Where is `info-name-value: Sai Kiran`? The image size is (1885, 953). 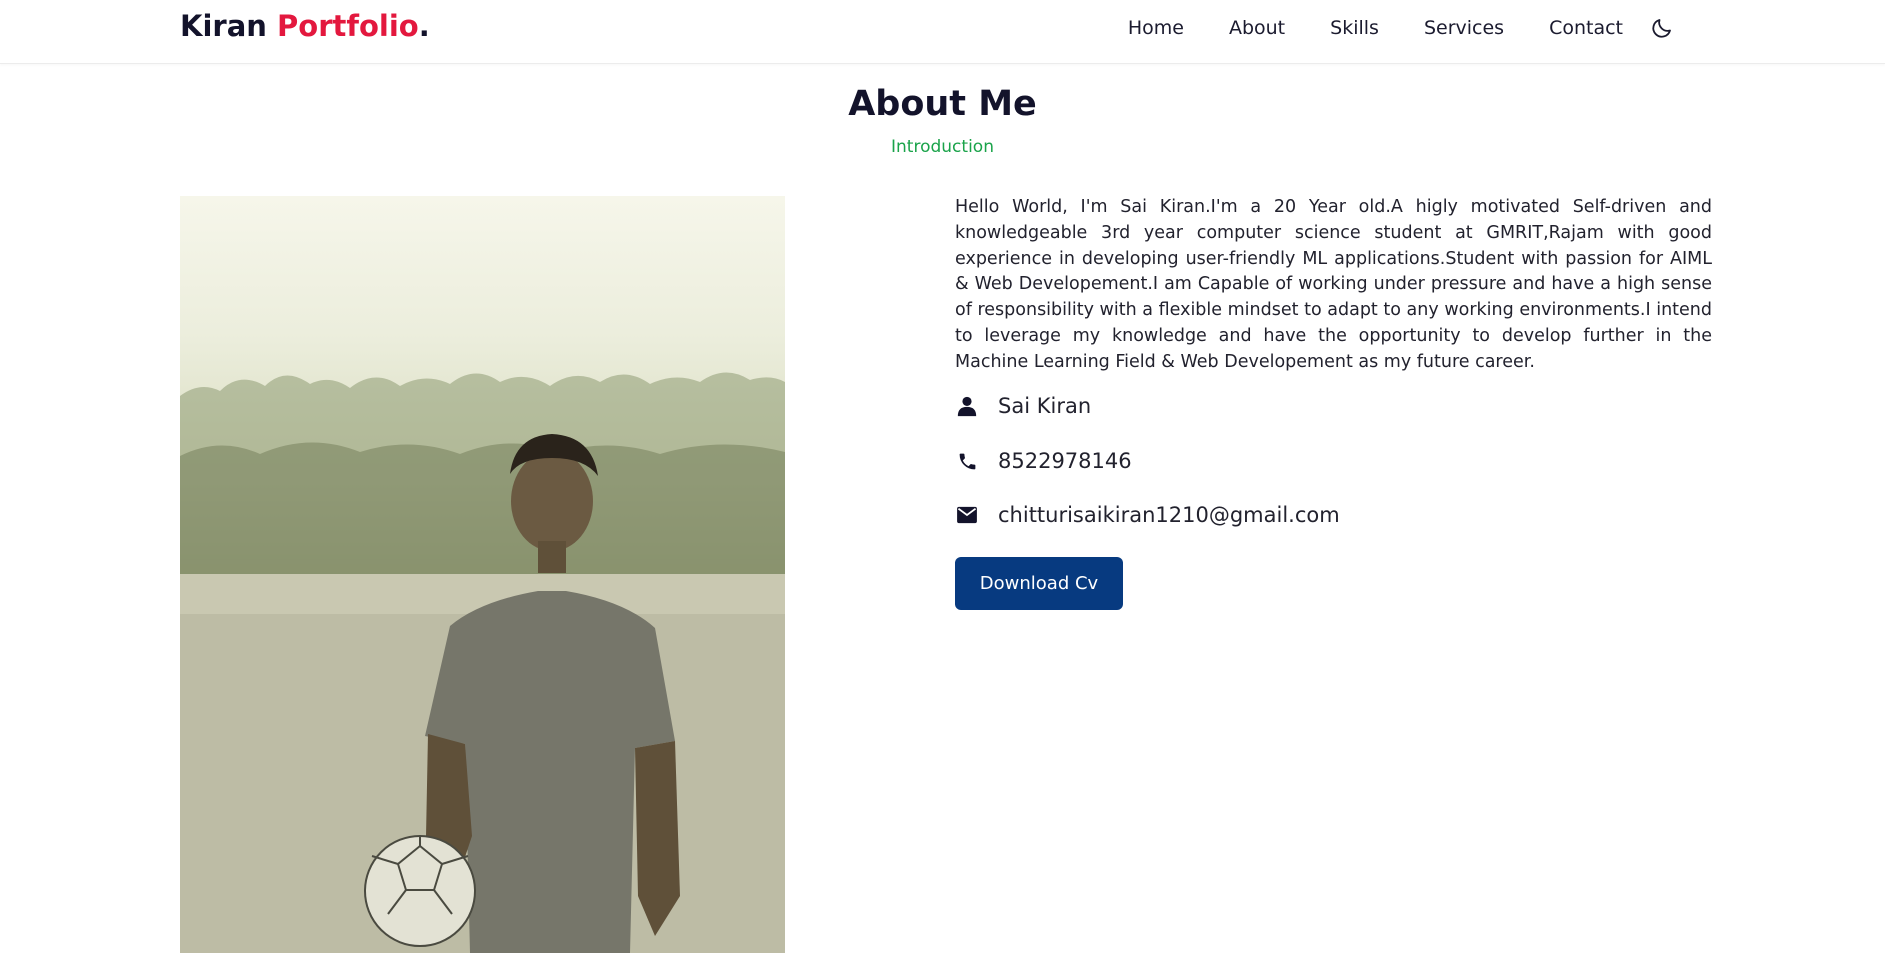 info-name-value: Sai Kiran is located at coordinates (1045, 406).